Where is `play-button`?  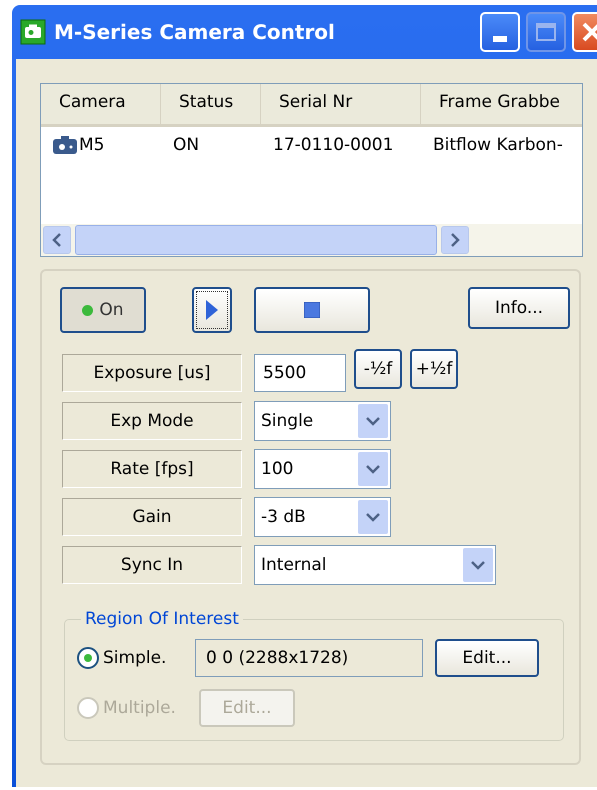 play-button is located at coordinates (212, 310).